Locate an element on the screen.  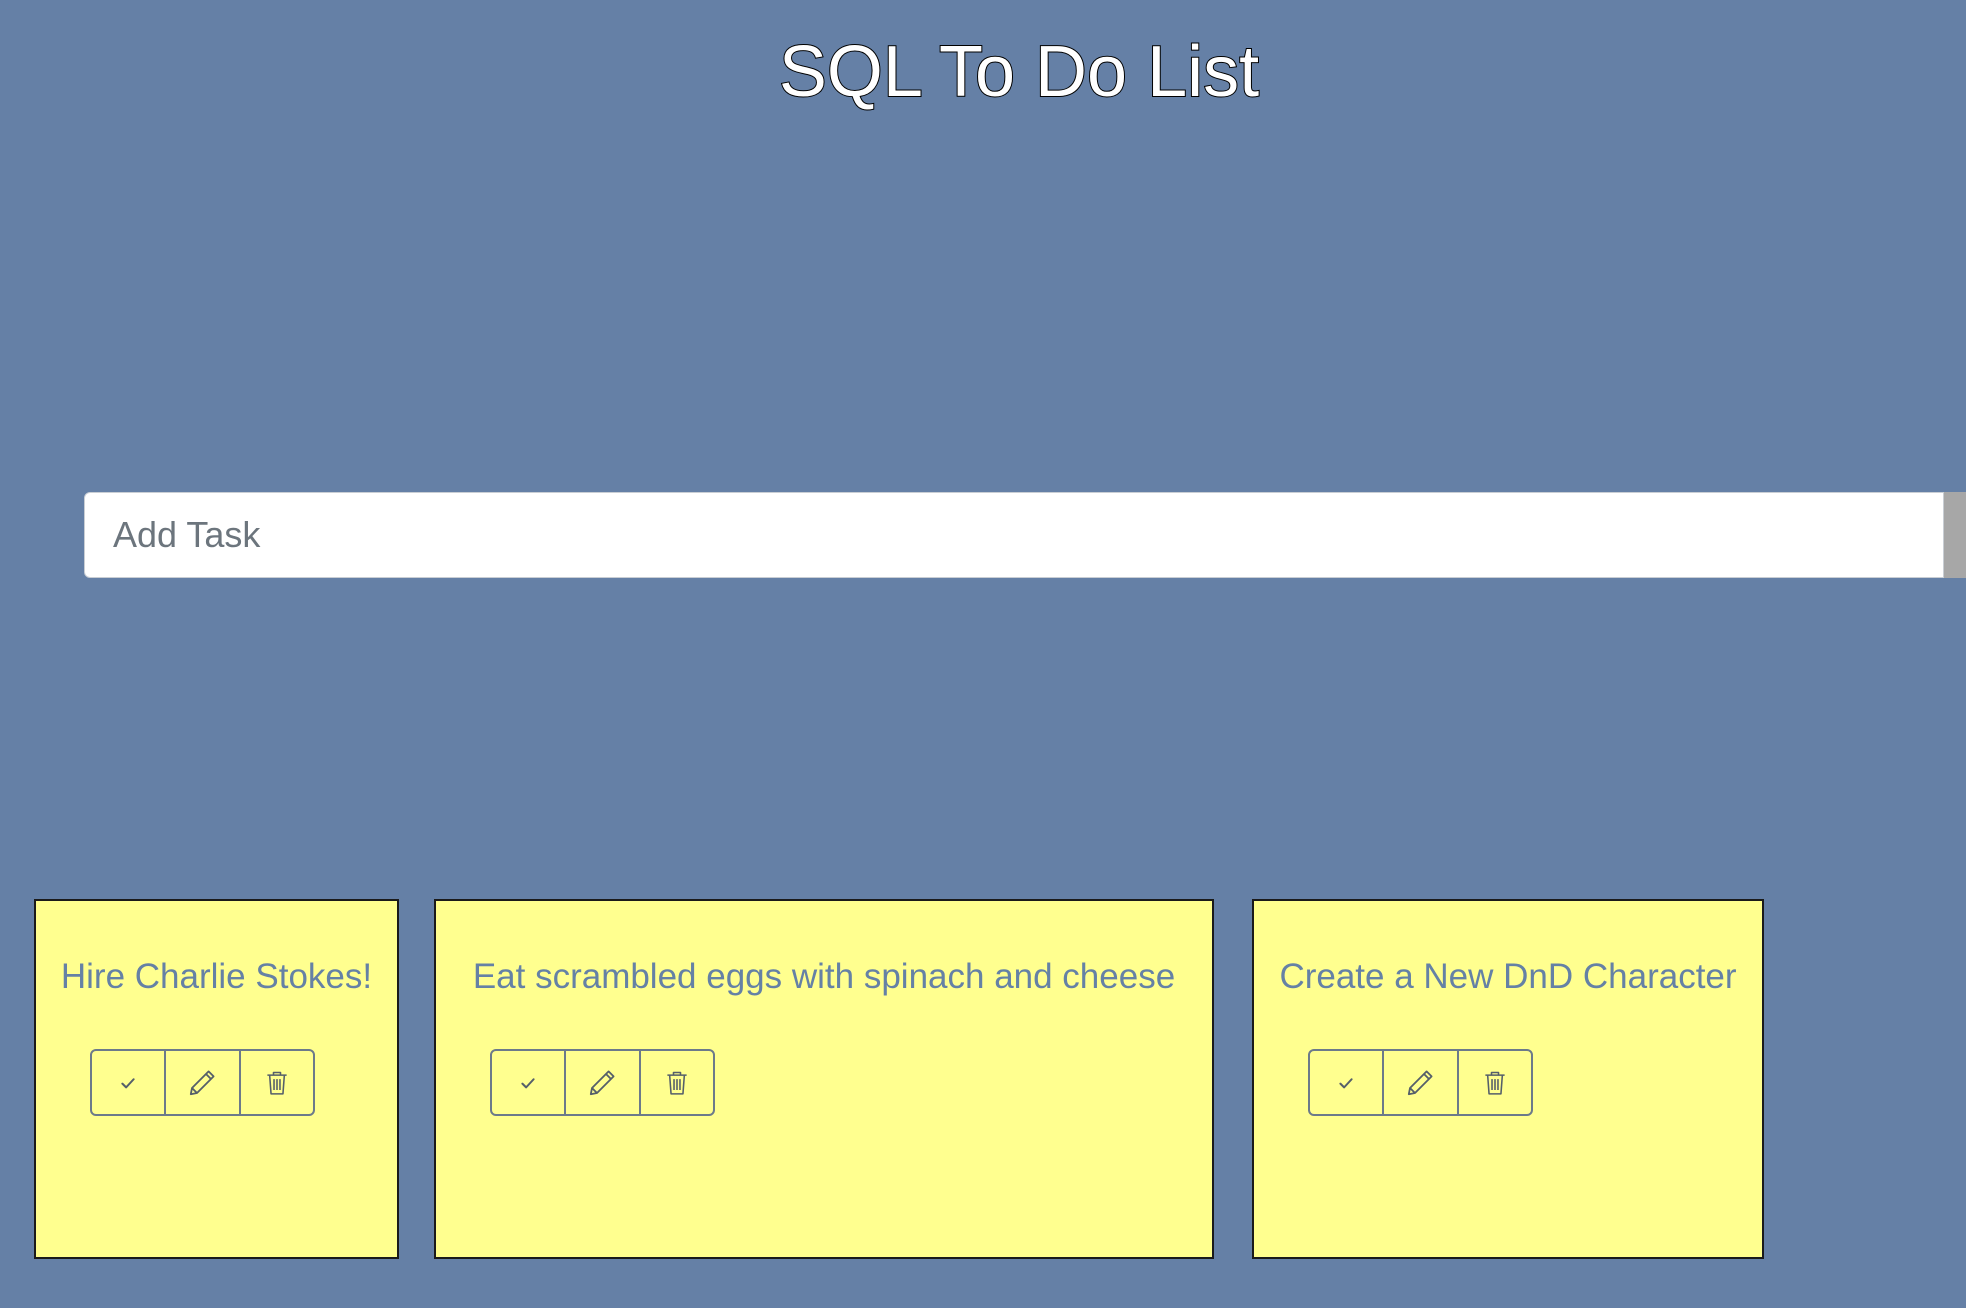
page-title: SQL To Do List is located at coordinates (1019, 72).